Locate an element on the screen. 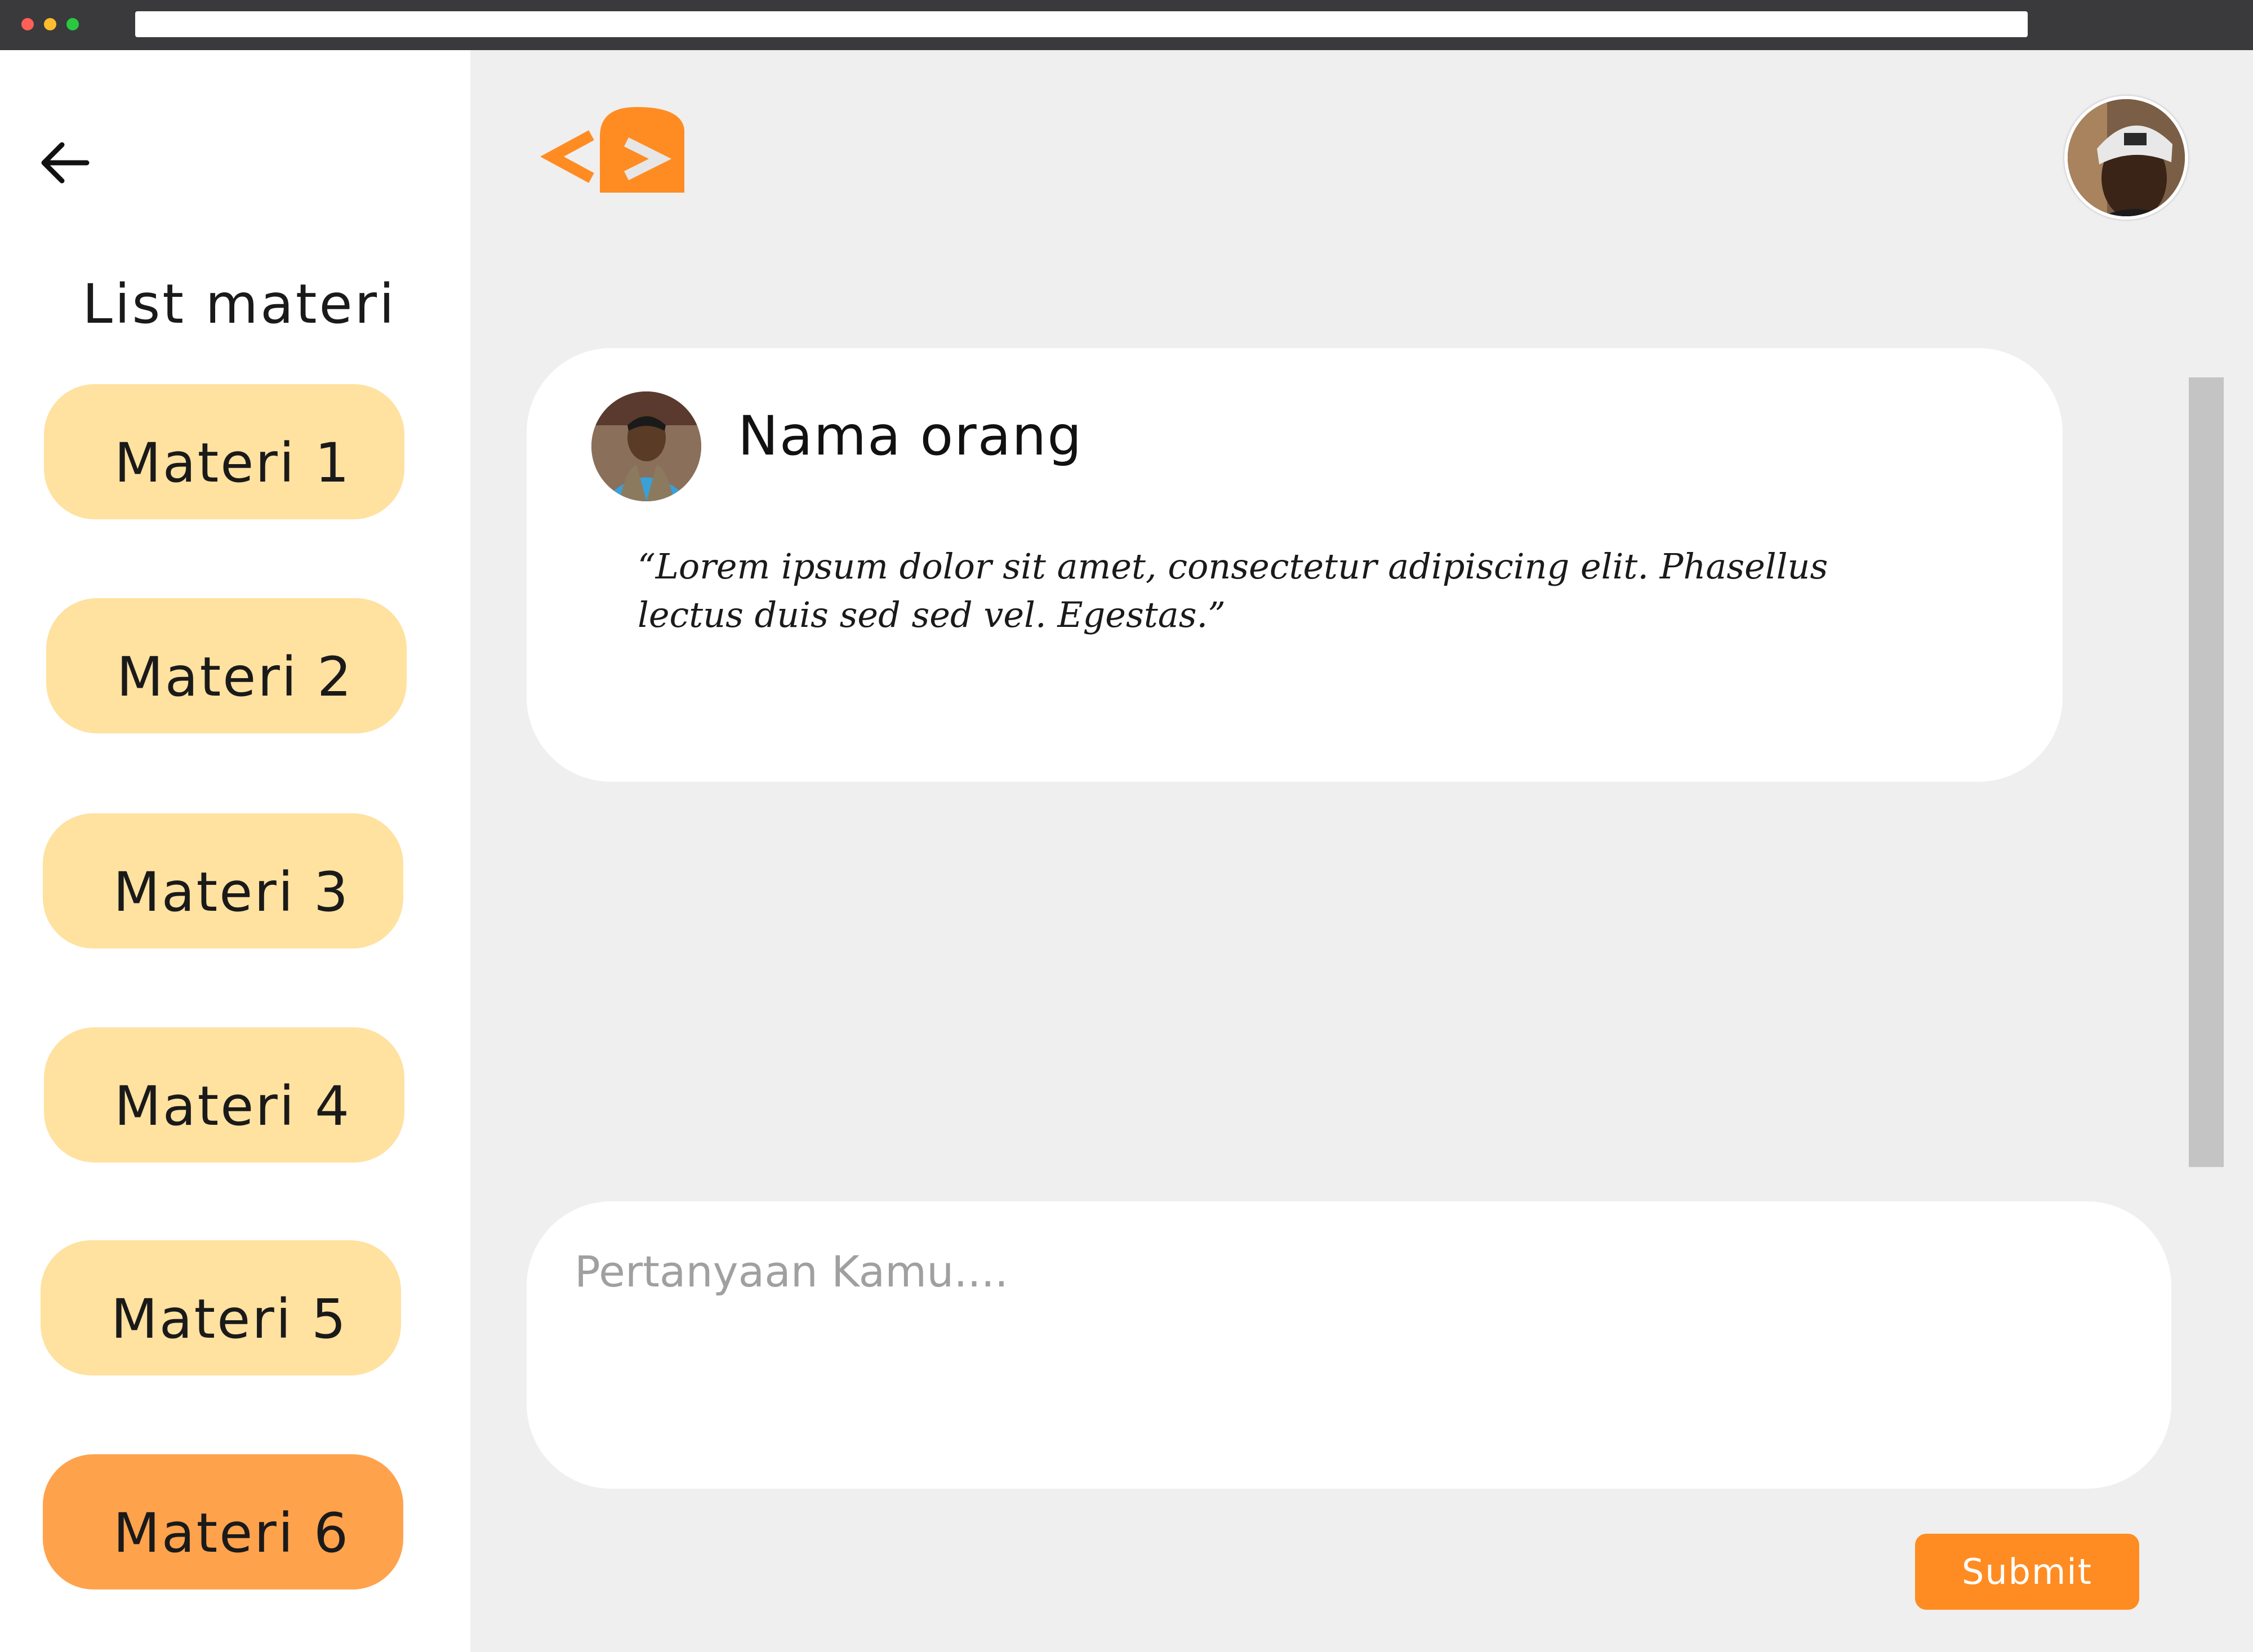 Image resolution: width=2253 pixels, height=1652 pixels. sidebar-title: List materi is located at coordinates (239, 305).